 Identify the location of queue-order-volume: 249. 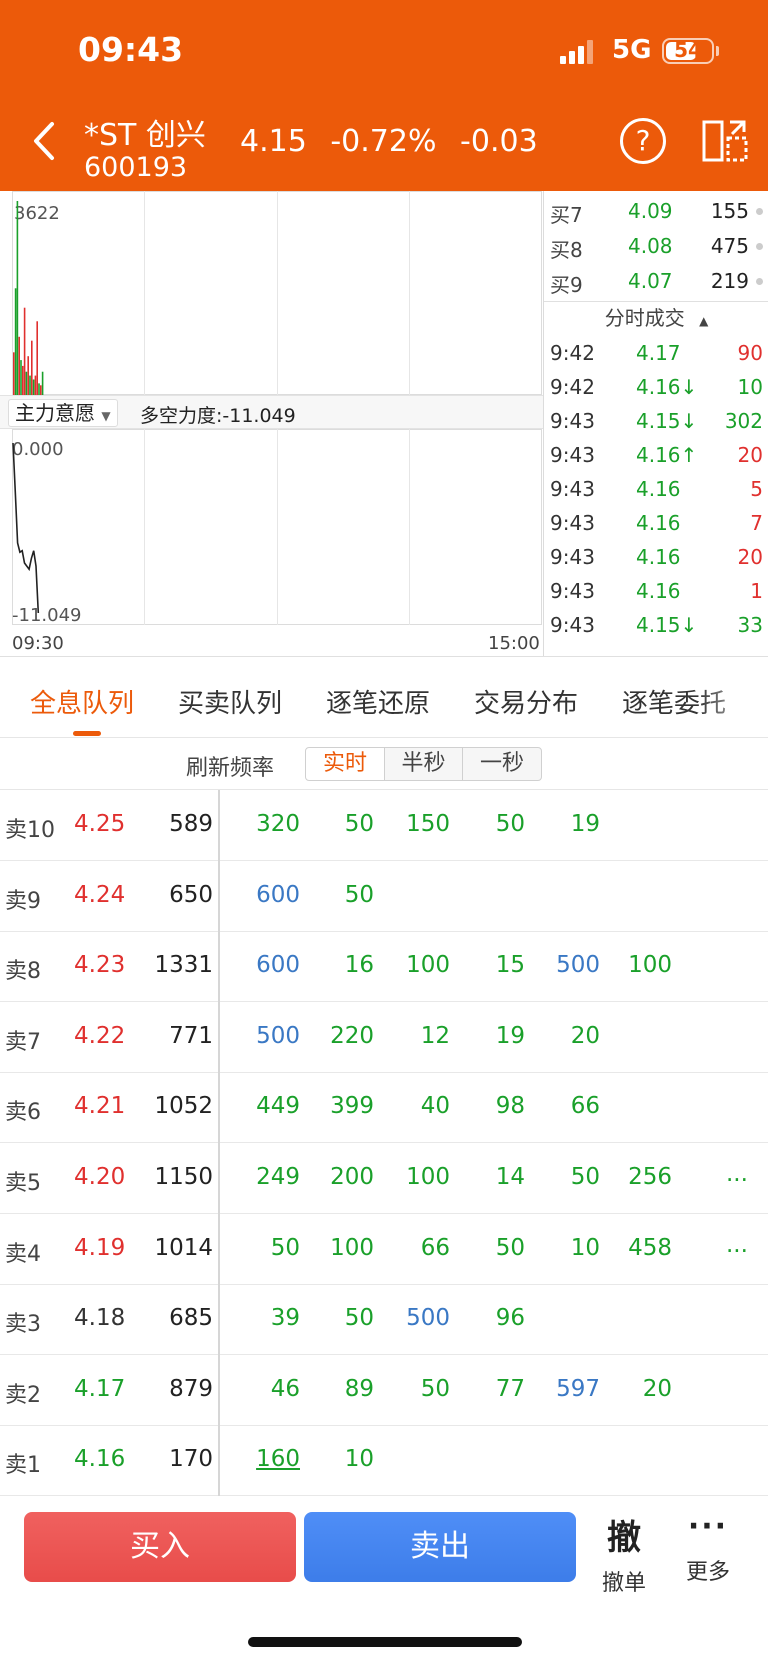
(265, 1177).